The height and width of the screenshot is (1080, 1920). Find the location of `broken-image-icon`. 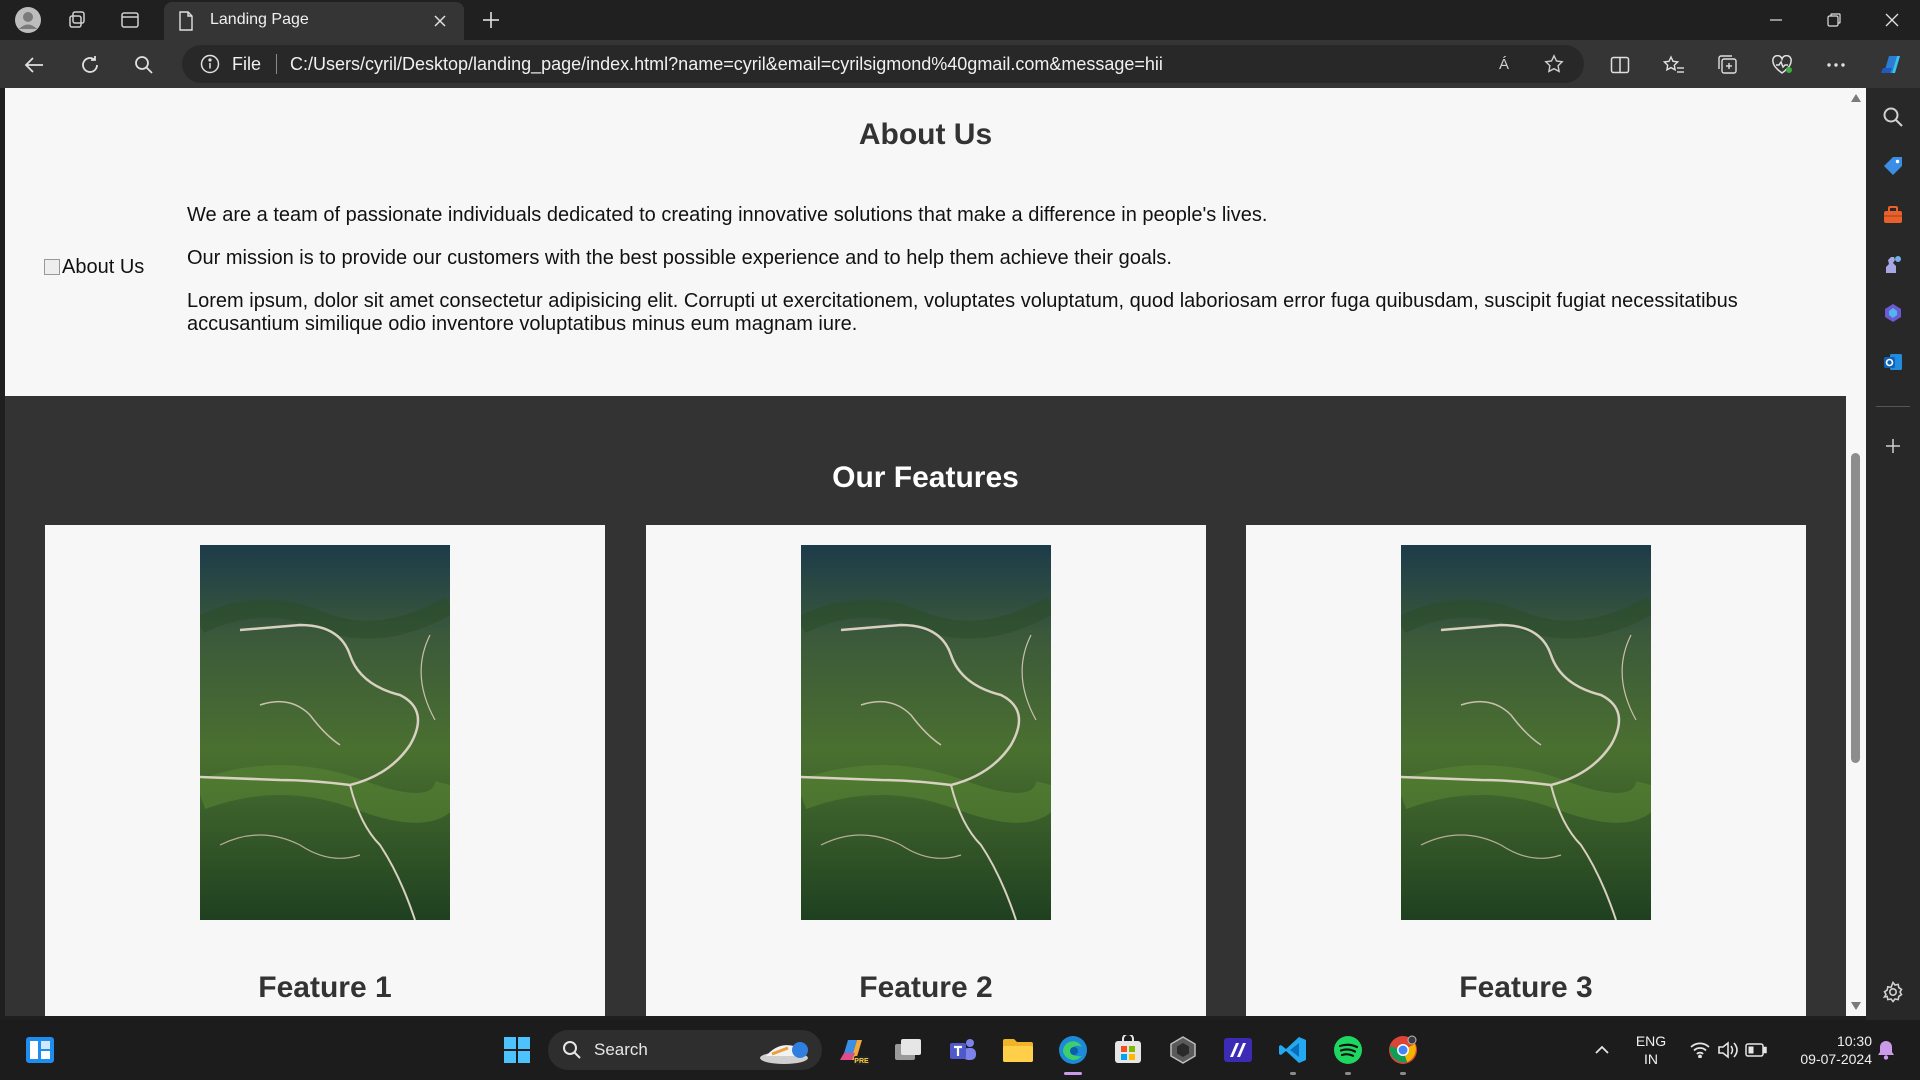

broken-image-icon is located at coordinates (52, 267).